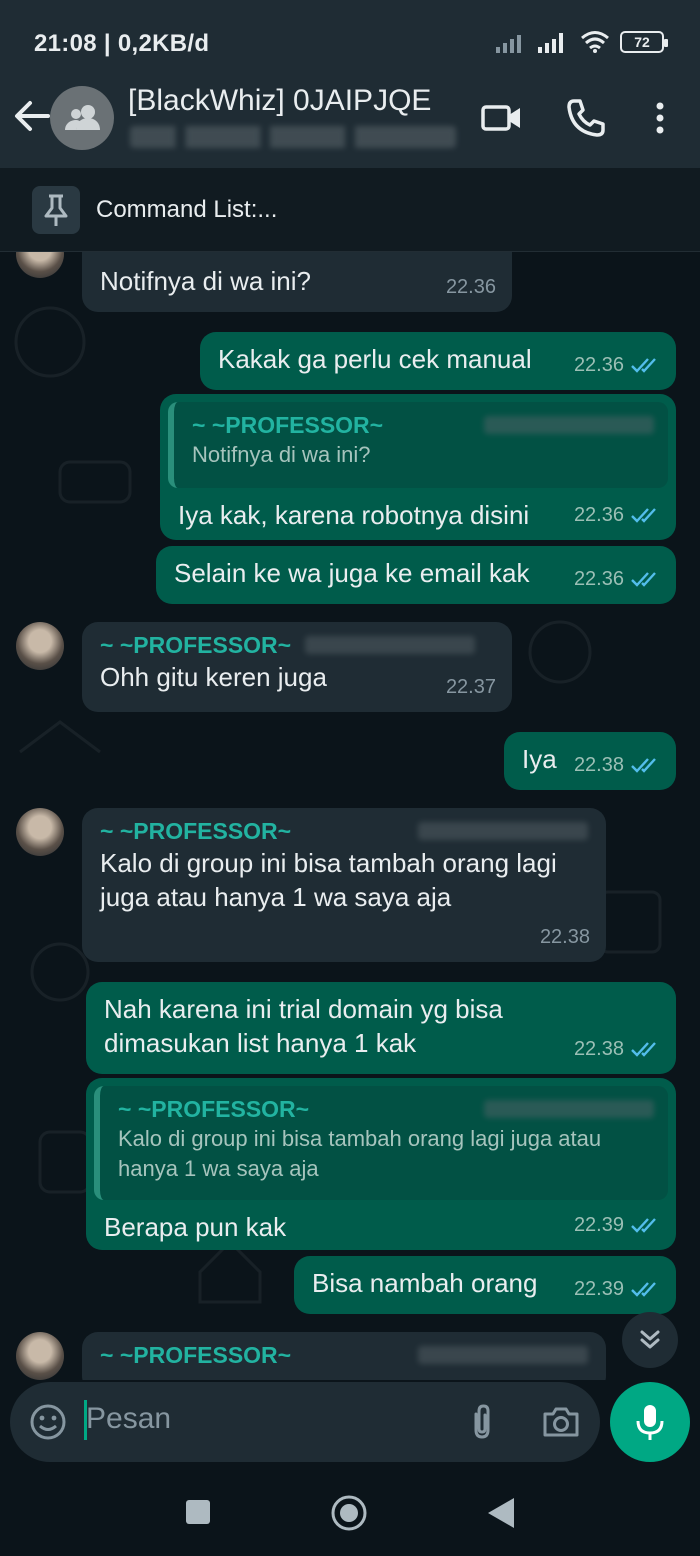 The width and height of the screenshot is (700, 1556). I want to click on chat-title: [BlackWhiz] 0JAIPJQE, so click(279, 101).